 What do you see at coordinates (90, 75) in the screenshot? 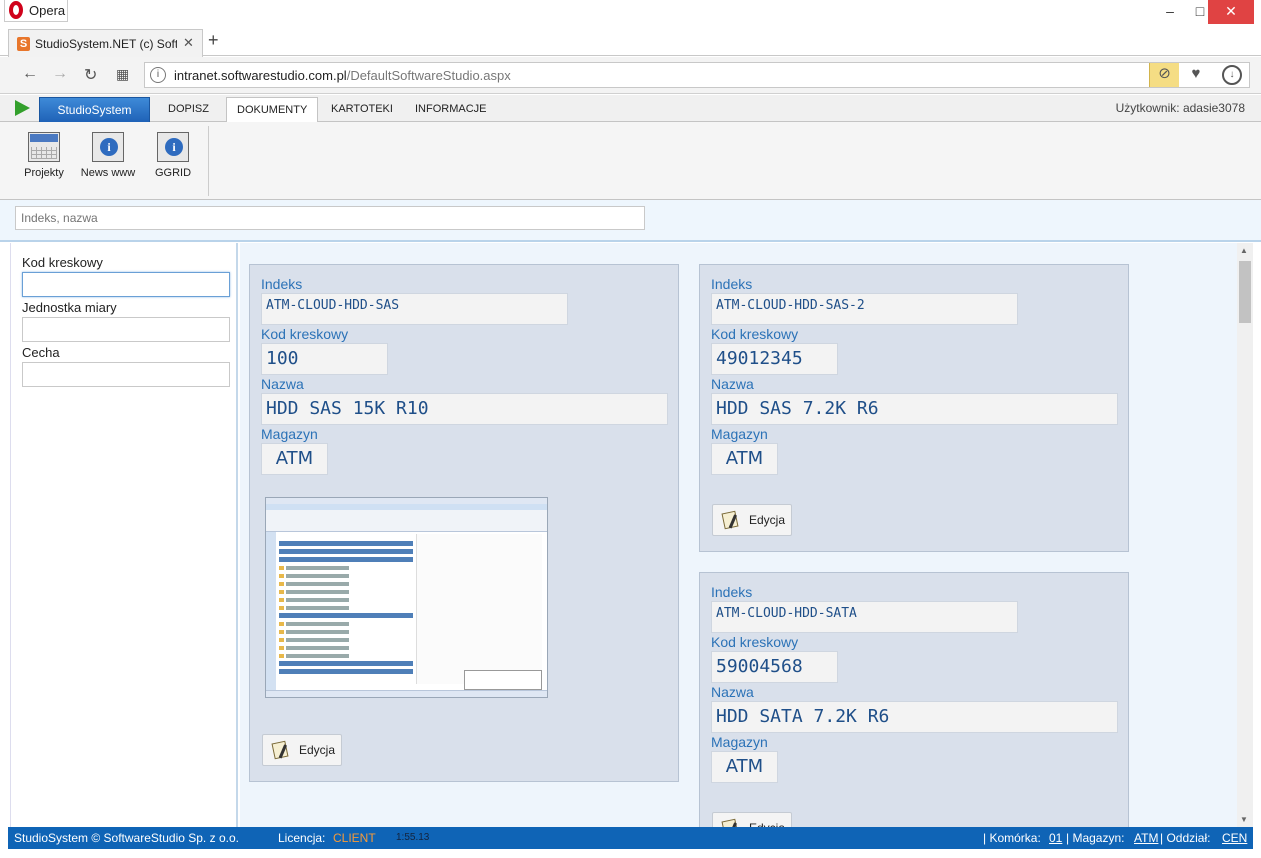
I see `reload-icon: ↻` at bounding box center [90, 75].